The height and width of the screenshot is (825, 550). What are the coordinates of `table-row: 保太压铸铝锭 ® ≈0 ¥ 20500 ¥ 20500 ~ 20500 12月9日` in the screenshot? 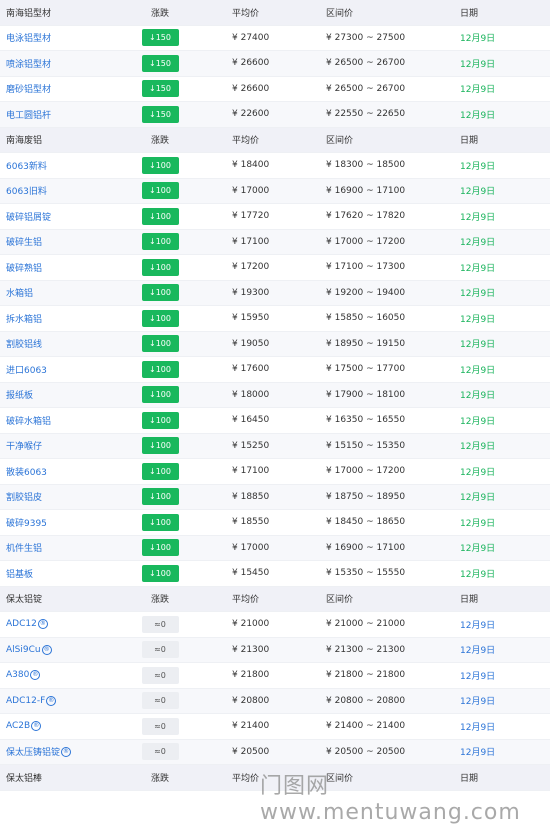 It's located at (275, 752).